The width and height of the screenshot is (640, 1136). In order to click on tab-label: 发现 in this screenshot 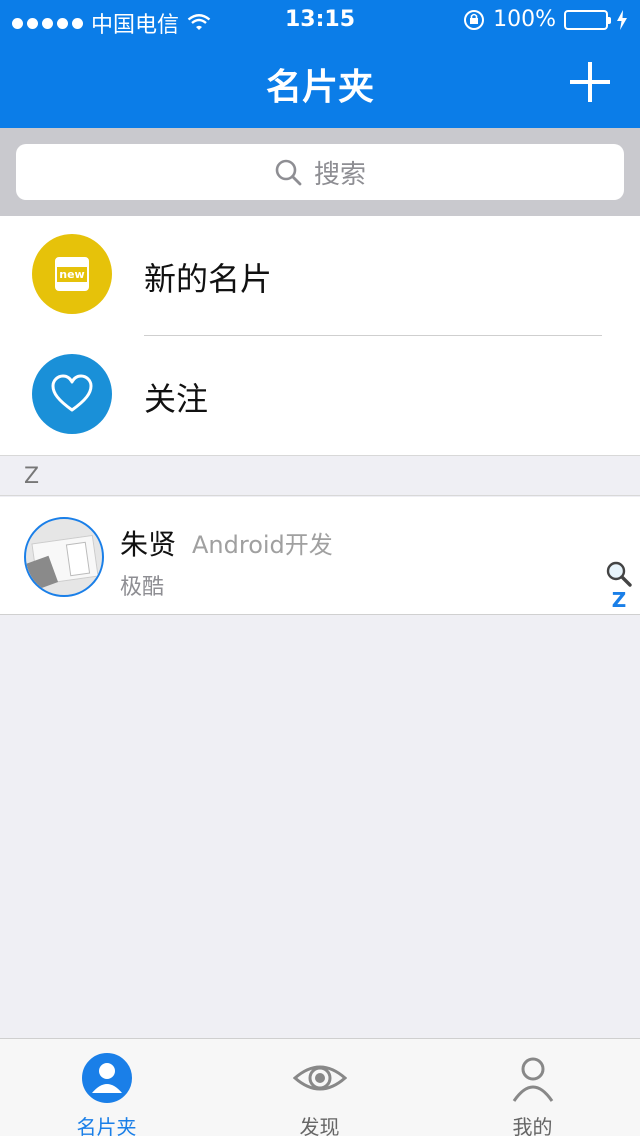, I will do `click(319, 1125)`.